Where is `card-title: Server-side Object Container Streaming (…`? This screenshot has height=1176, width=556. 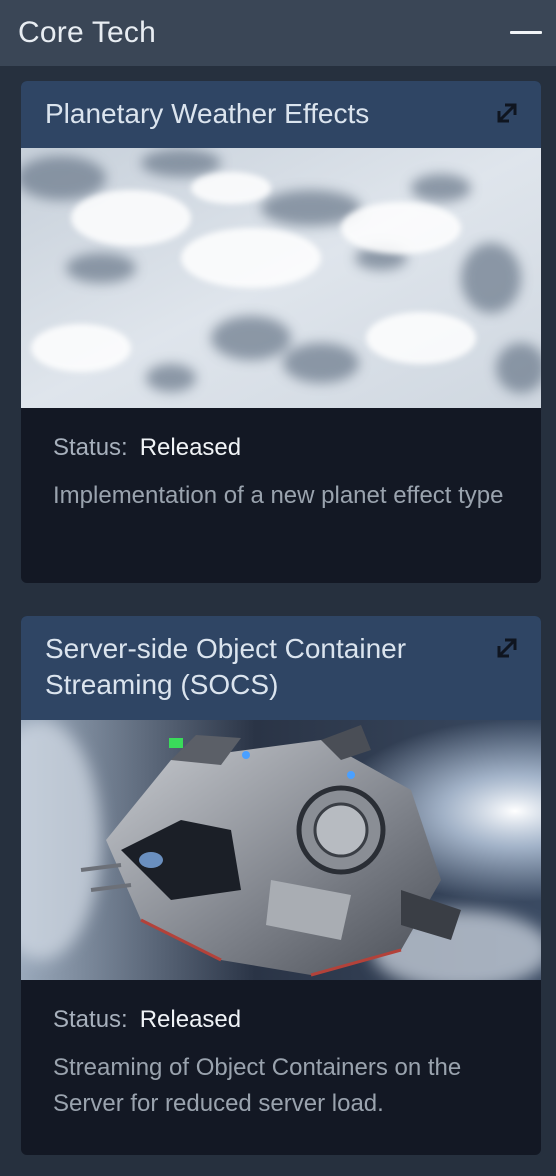
card-title: Server-side Object Container Streaming (… is located at coordinates (226, 666).